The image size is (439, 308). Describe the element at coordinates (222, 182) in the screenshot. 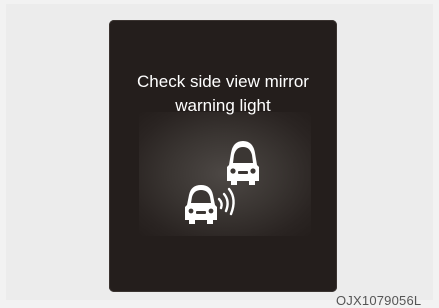

I see `blind-spot-warning-icon` at that location.